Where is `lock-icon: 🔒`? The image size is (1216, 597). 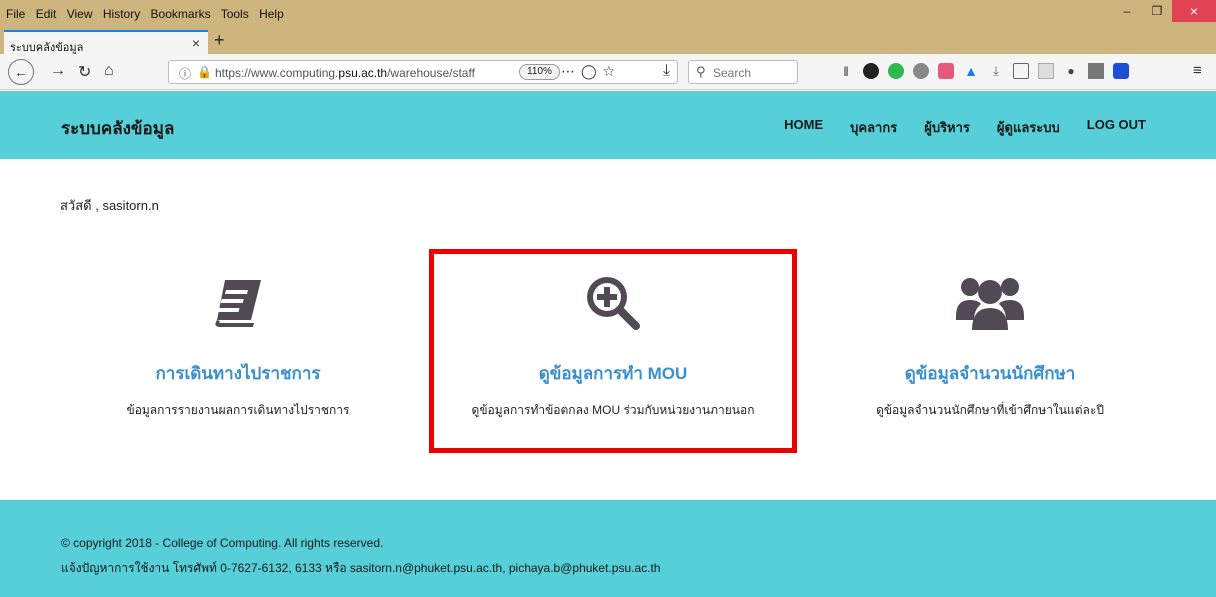 lock-icon: 🔒 is located at coordinates (204, 72).